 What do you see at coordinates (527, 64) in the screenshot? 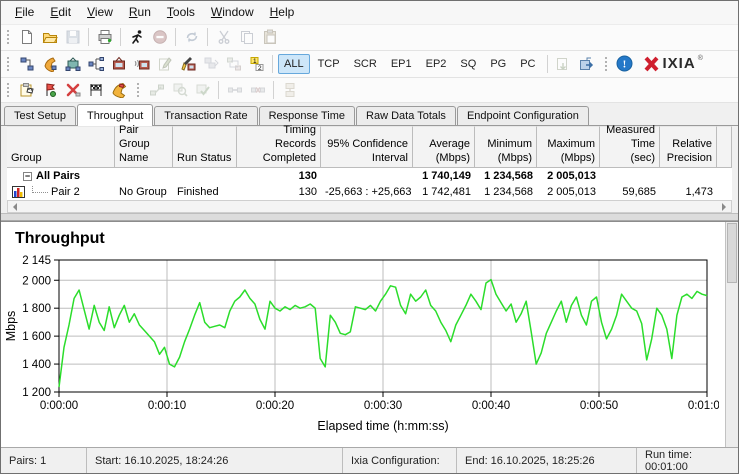
I see `view-button-pc: PC` at bounding box center [527, 64].